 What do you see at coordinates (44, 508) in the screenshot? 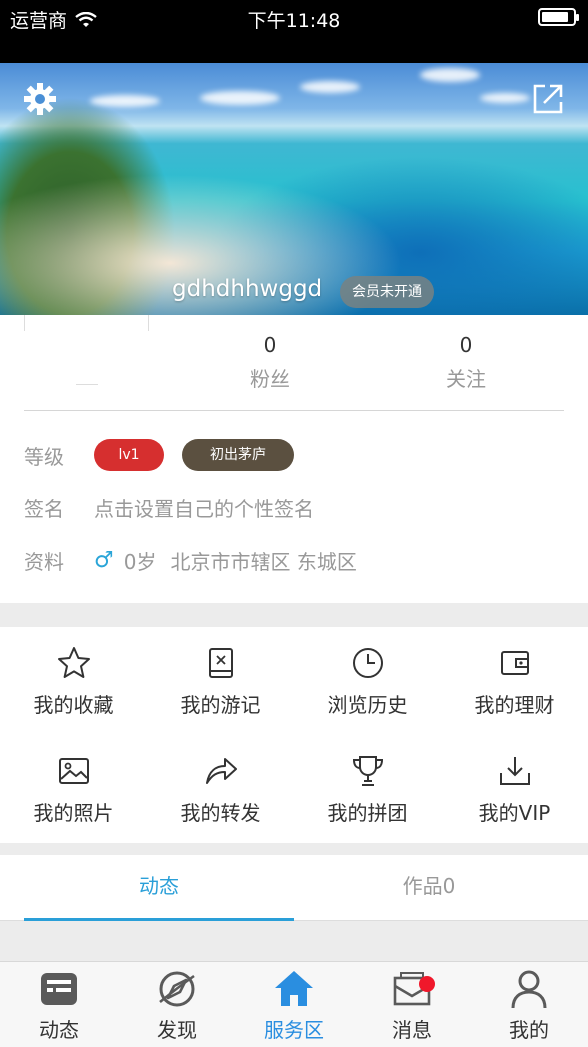
I see `signature-key: 签名` at bounding box center [44, 508].